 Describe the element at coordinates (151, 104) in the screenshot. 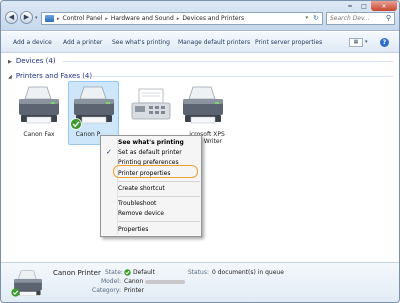

I see `fax-icon` at that location.